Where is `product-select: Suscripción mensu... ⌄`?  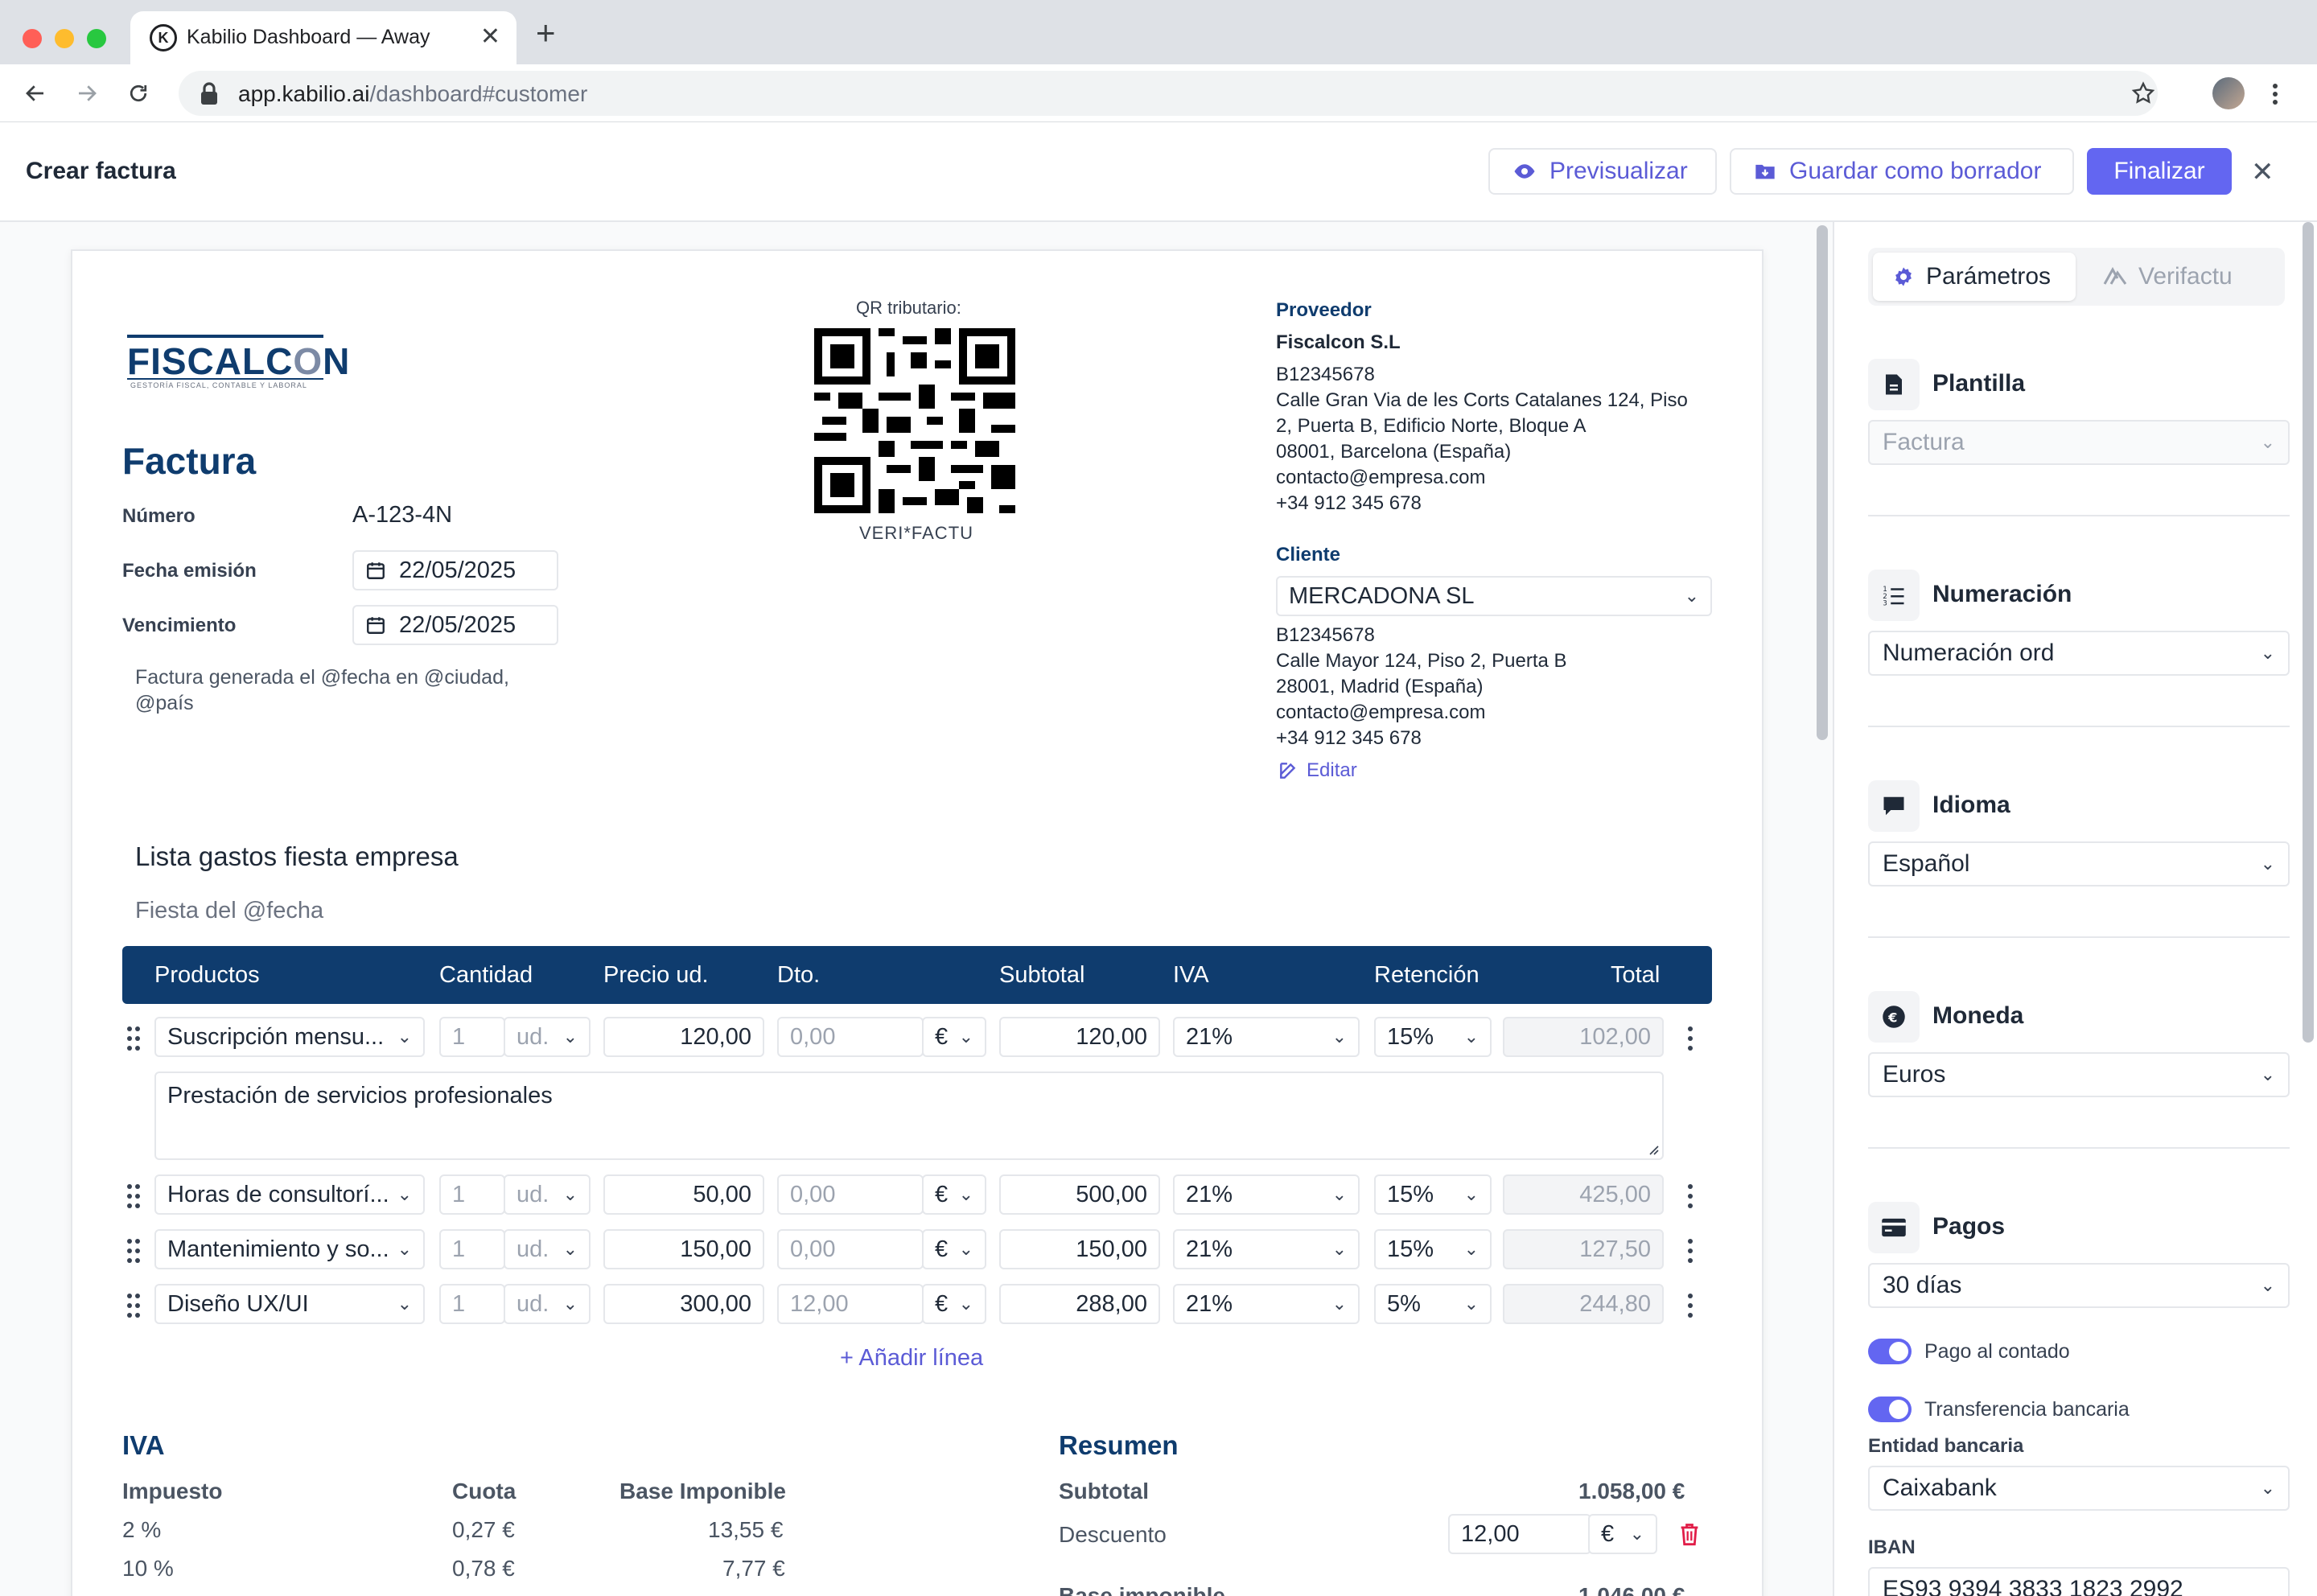
product-select: Suscripción mensu... ⌄ is located at coordinates (289, 1037).